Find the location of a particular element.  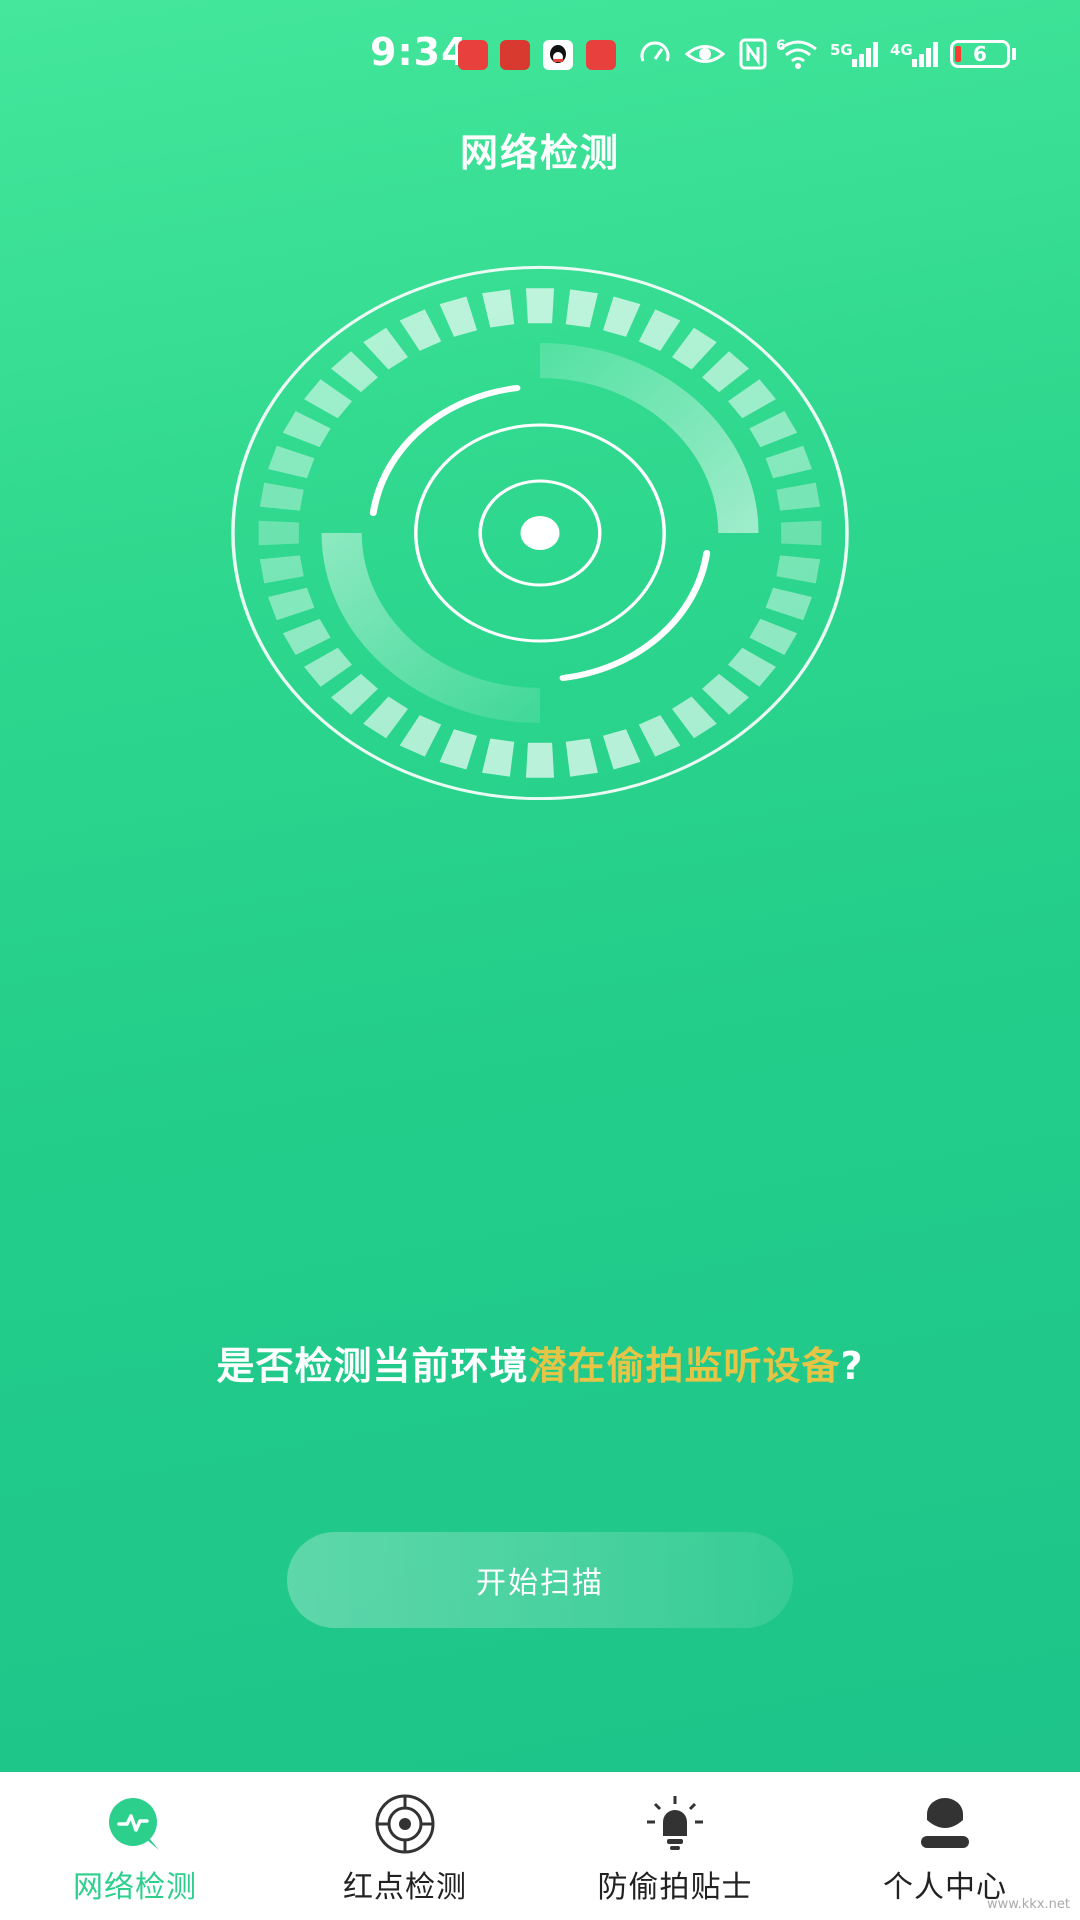

scan-prompt: 是否检测当前环境潜在偷拍监听设备? is located at coordinates (540, 1362).